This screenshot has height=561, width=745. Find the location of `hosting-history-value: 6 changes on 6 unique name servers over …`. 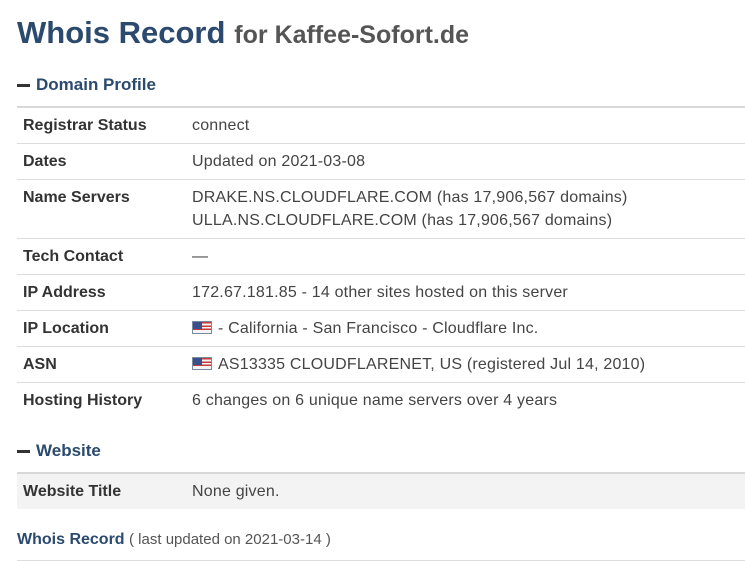

hosting-history-value: 6 changes on 6 unique name servers over … is located at coordinates (465, 400).